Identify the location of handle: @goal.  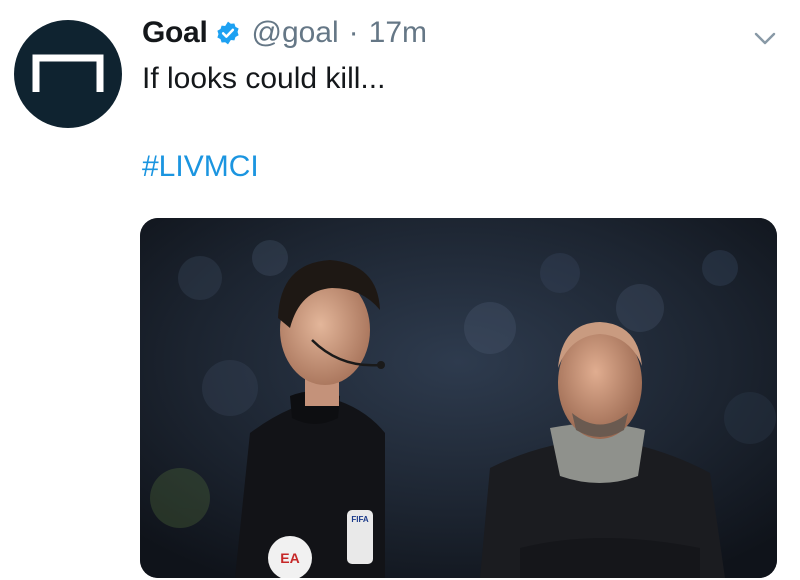
(294, 33).